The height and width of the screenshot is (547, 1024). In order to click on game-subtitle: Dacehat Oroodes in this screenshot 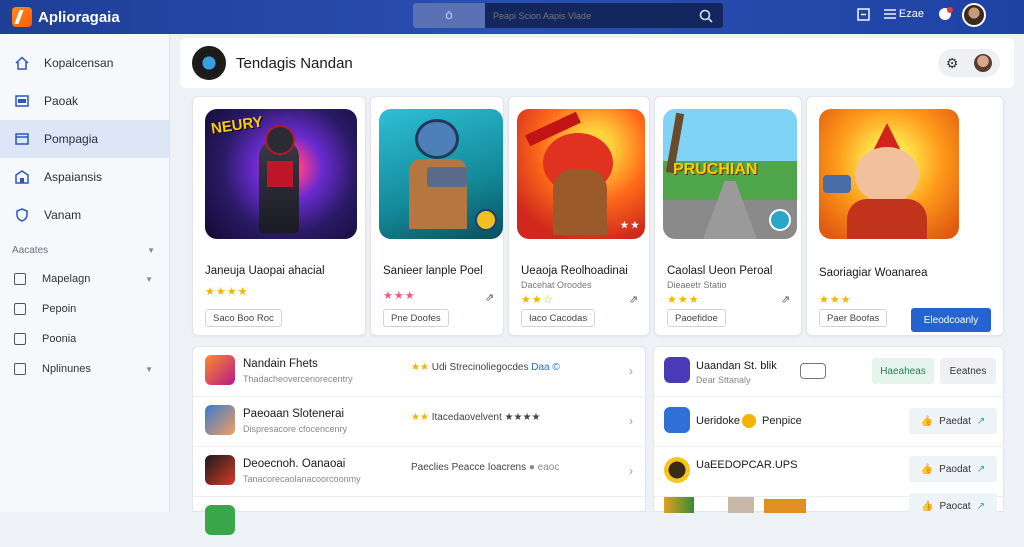, I will do `click(556, 285)`.